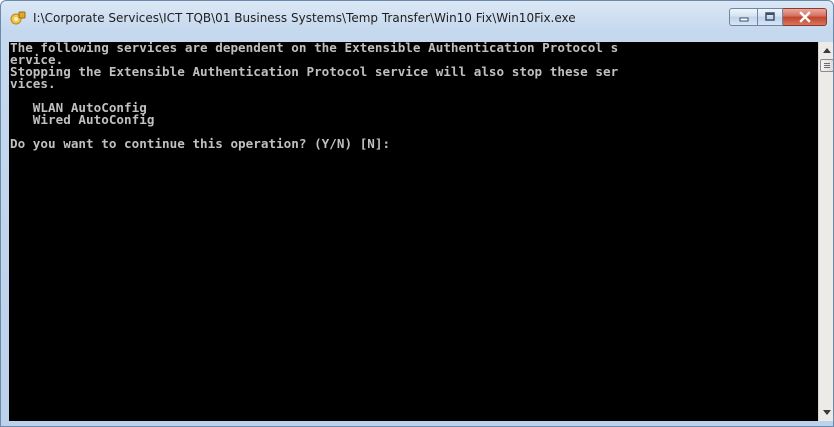 Image resolution: width=834 pixels, height=427 pixels. I want to click on close-icon, so click(804, 17).